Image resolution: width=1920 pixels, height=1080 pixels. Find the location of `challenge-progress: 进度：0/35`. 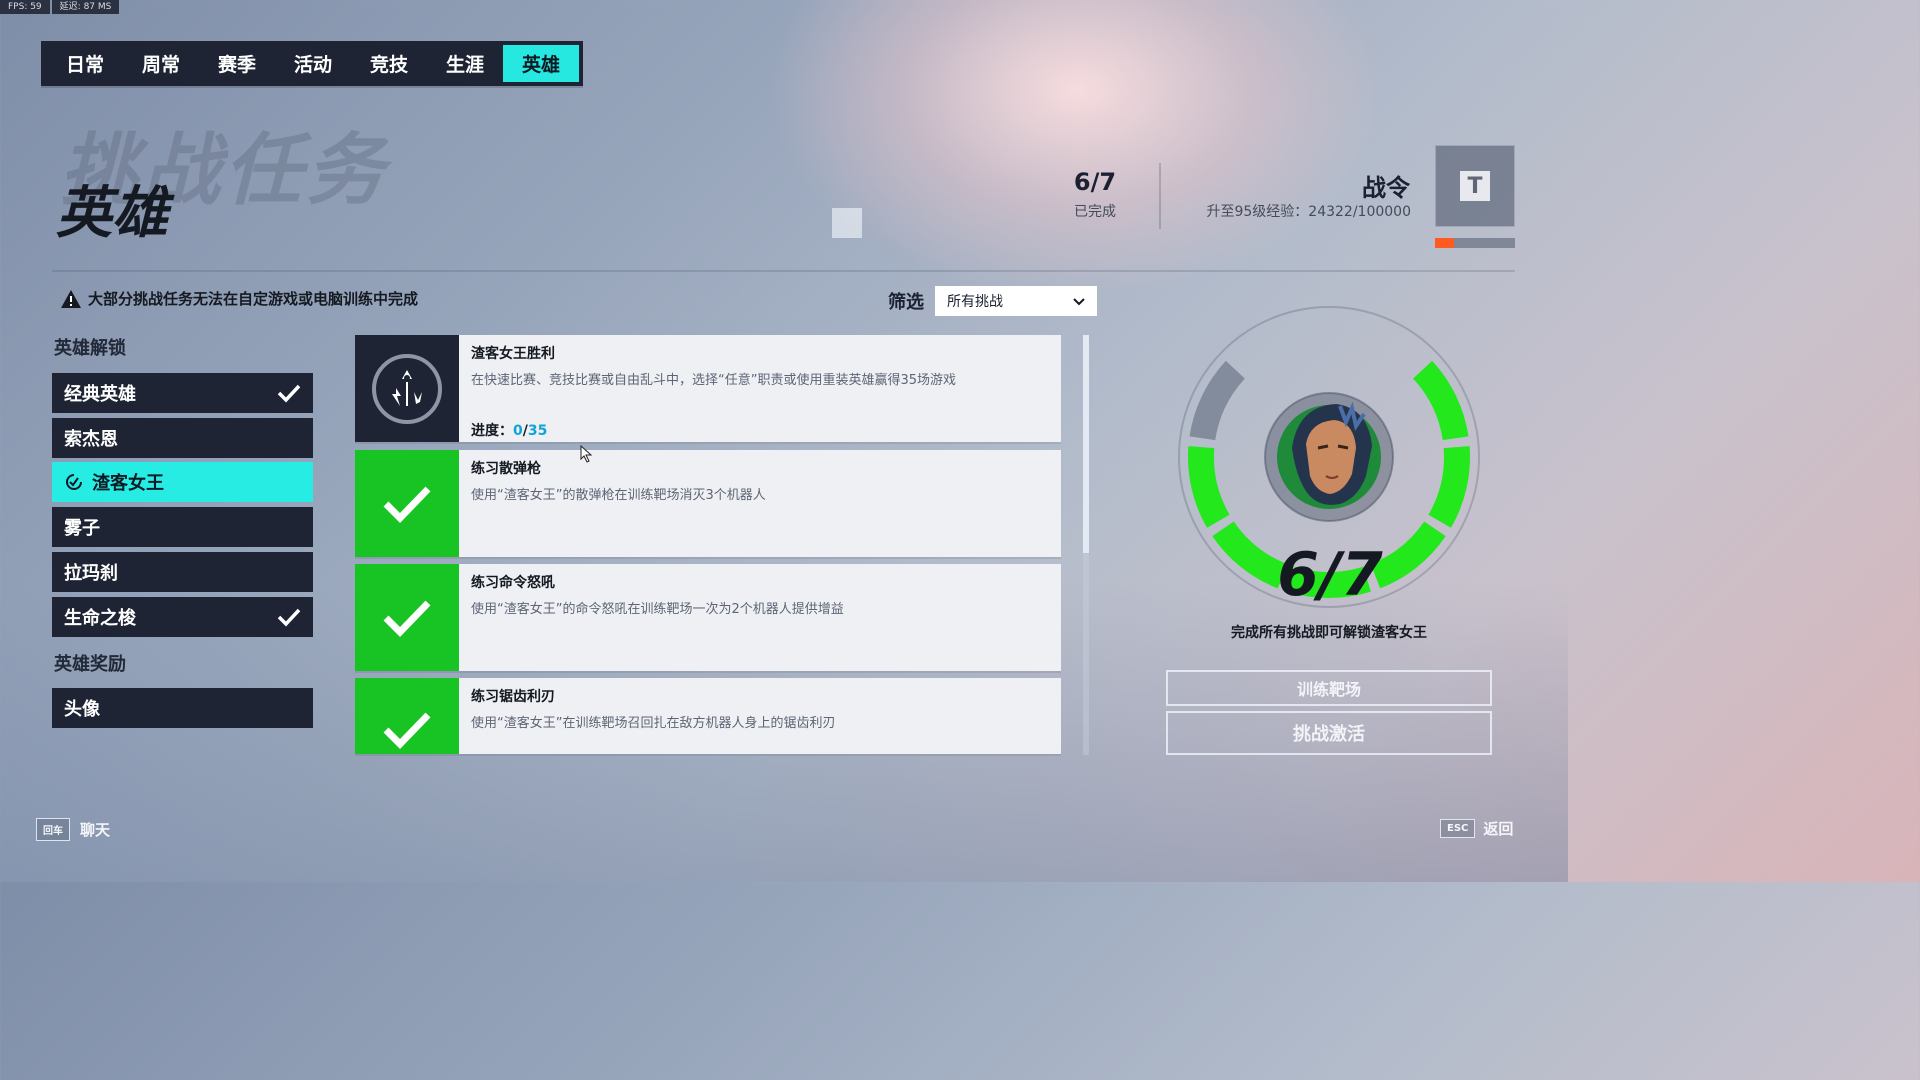

challenge-progress: 进度：0/35 is located at coordinates (713, 430).